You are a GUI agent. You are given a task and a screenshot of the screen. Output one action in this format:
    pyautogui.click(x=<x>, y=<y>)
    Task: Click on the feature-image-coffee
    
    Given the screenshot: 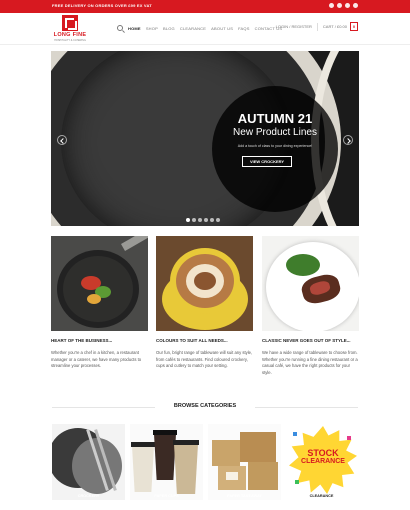 What is the action you would take?
    pyautogui.click(x=204, y=283)
    